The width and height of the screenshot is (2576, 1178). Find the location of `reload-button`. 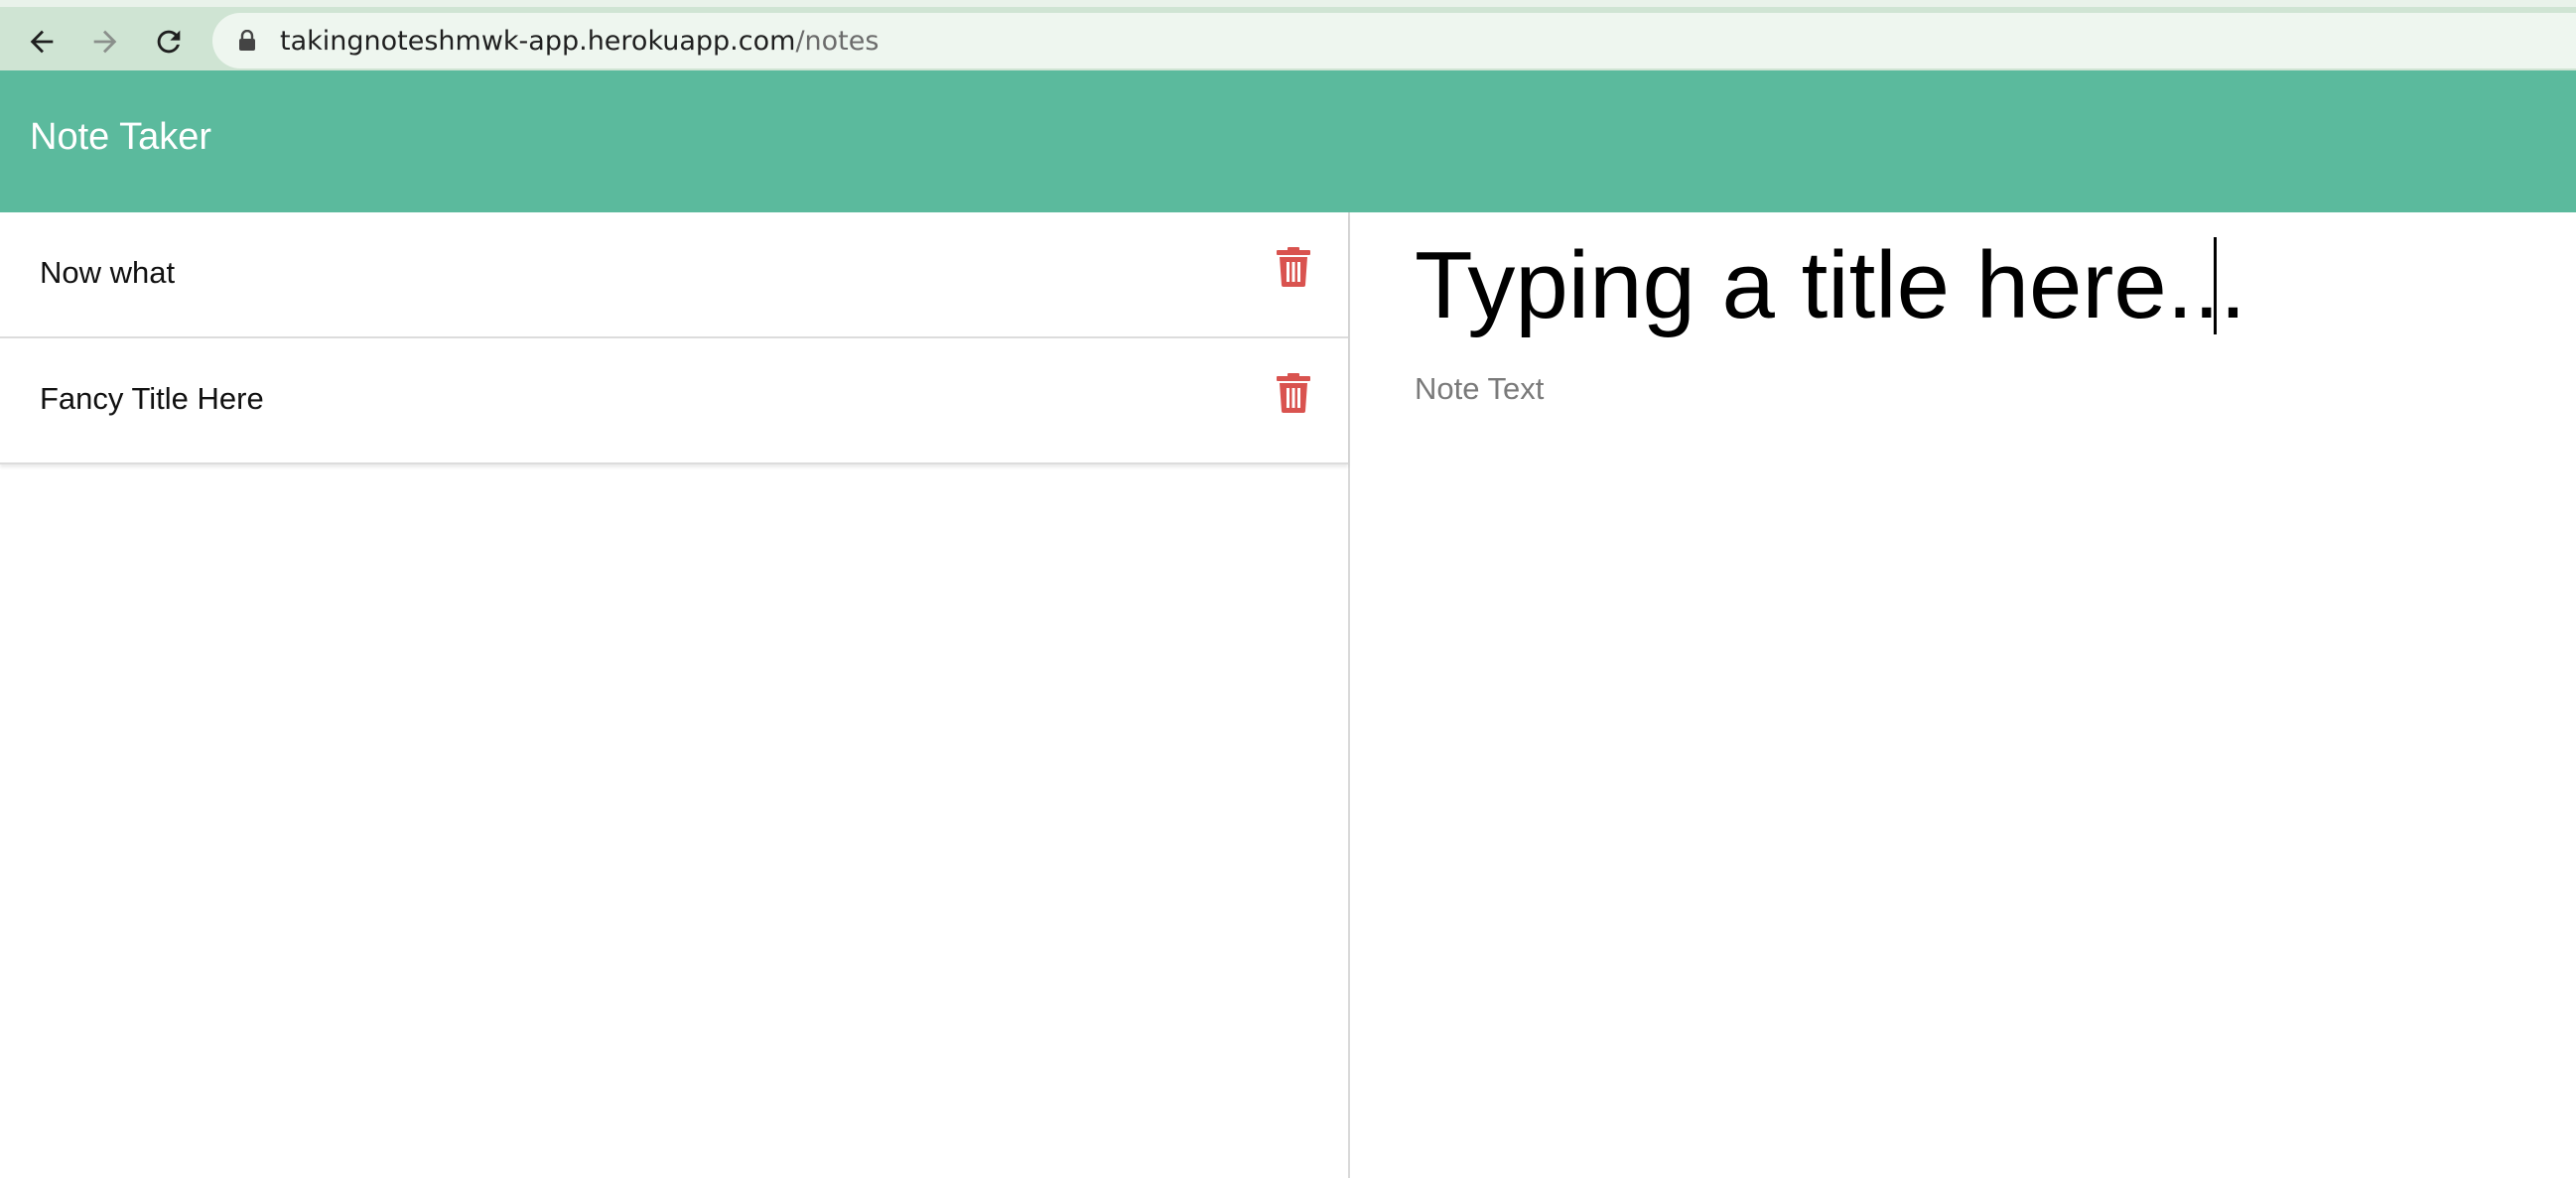

reload-button is located at coordinates (169, 41).